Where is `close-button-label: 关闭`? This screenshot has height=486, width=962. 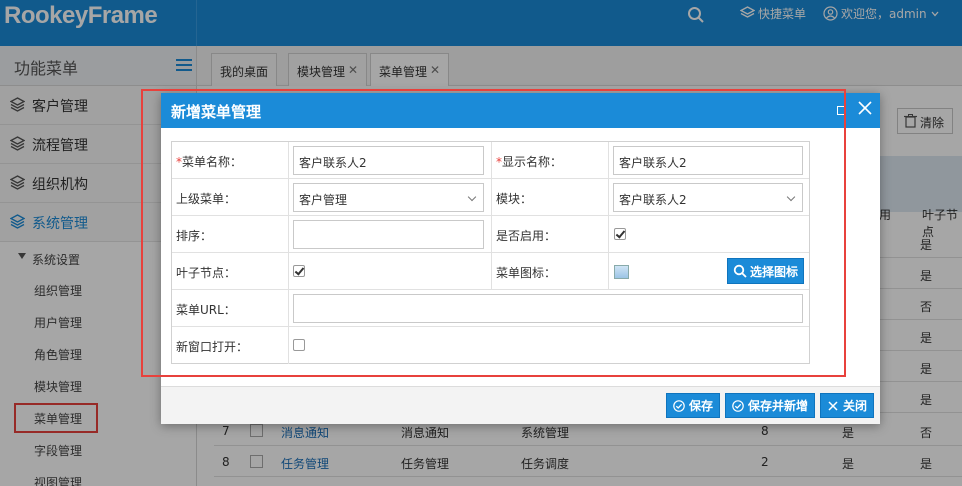
close-button-label: 关闭 is located at coordinates (855, 406).